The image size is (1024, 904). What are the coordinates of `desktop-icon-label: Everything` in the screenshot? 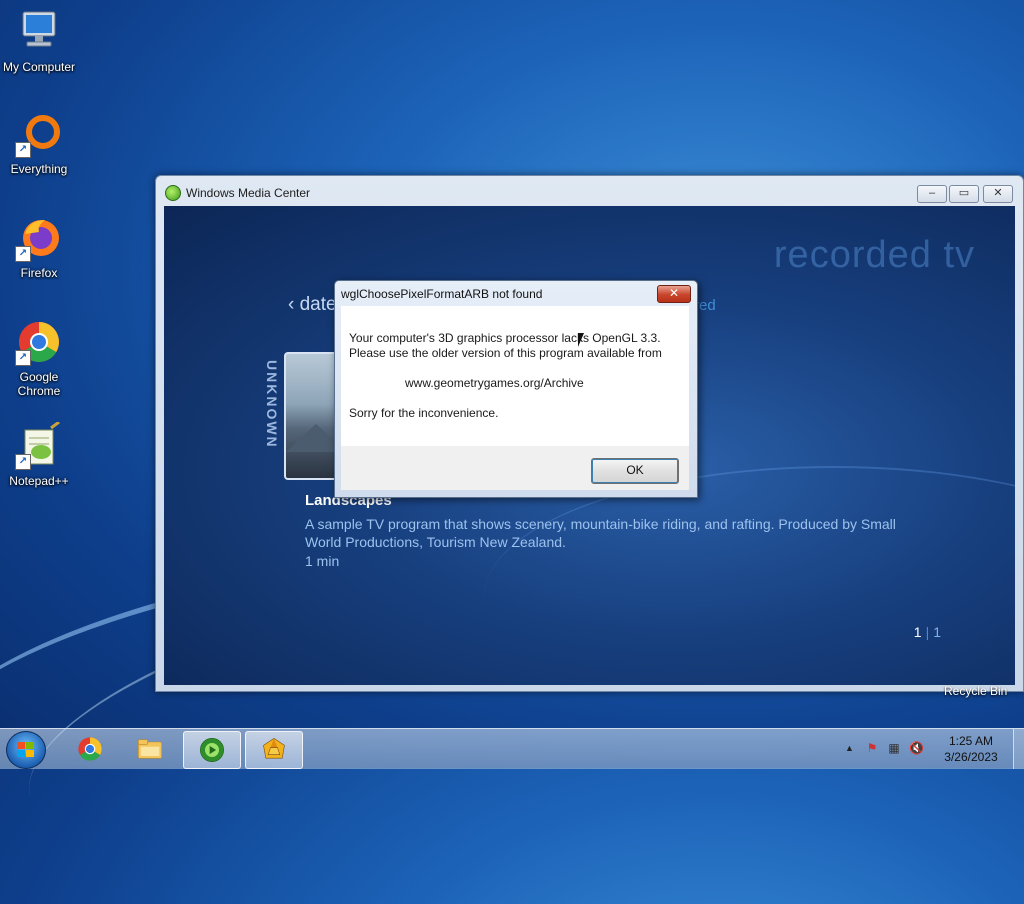 It's located at (39, 169).